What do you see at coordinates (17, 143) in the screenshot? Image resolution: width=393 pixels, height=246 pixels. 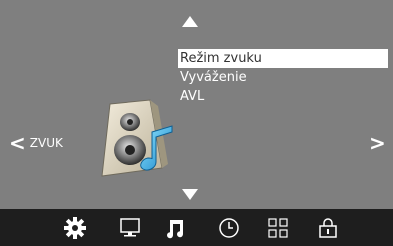 I see `chevron-left-icon: <` at bounding box center [17, 143].